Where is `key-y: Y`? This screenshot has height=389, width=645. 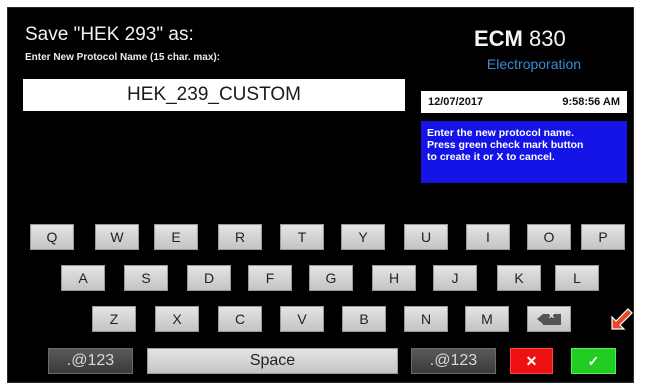
key-y: Y is located at coordinates (363, 237).